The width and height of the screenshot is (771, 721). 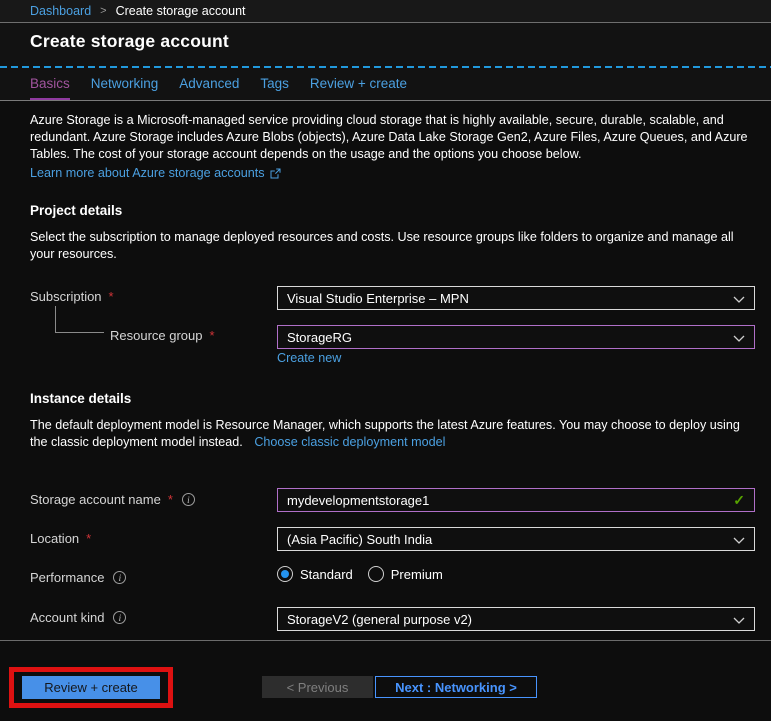 What do you see at coordinates (79, 319) in the screenshot?
I see `resource-group-connector-line` at bounding box center [79, 319].